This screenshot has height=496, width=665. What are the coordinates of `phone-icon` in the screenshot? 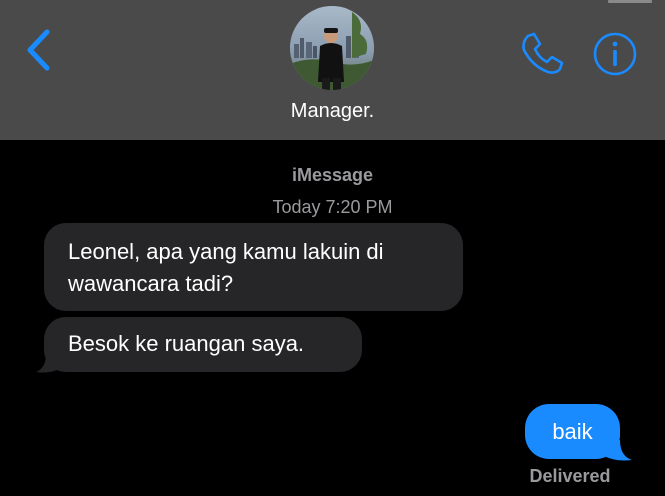 It's located at (543, 53).